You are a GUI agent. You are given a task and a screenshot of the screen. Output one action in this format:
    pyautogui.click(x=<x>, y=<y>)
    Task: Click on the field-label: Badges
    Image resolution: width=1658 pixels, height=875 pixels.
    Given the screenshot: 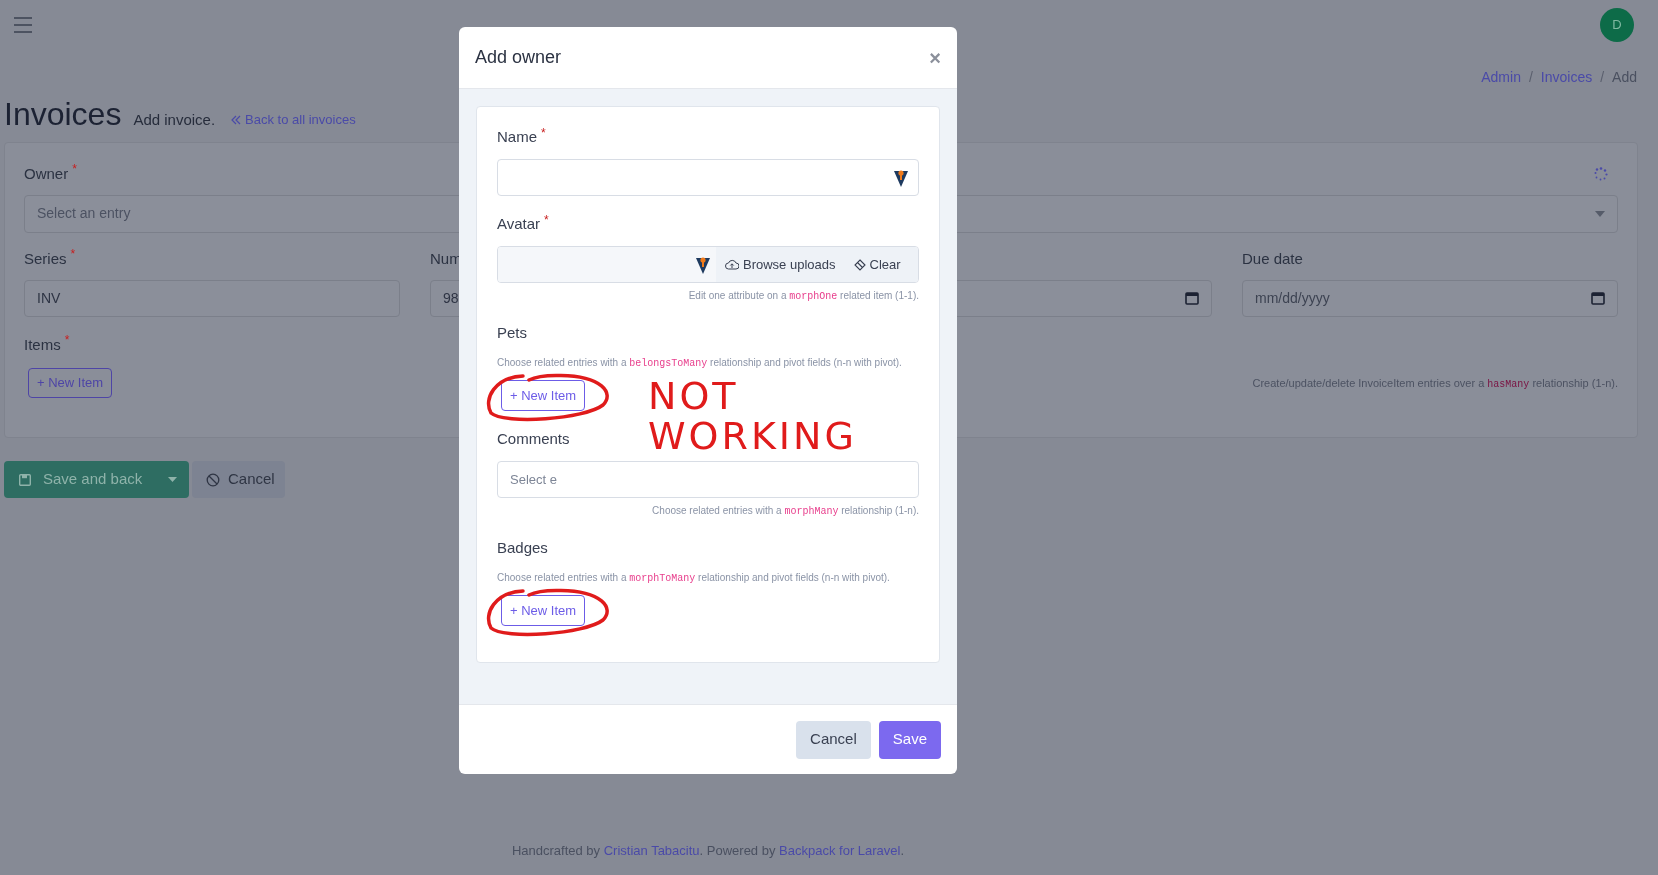 What is the action you would take?
    pyautogui.click(x=522, y=548)
    